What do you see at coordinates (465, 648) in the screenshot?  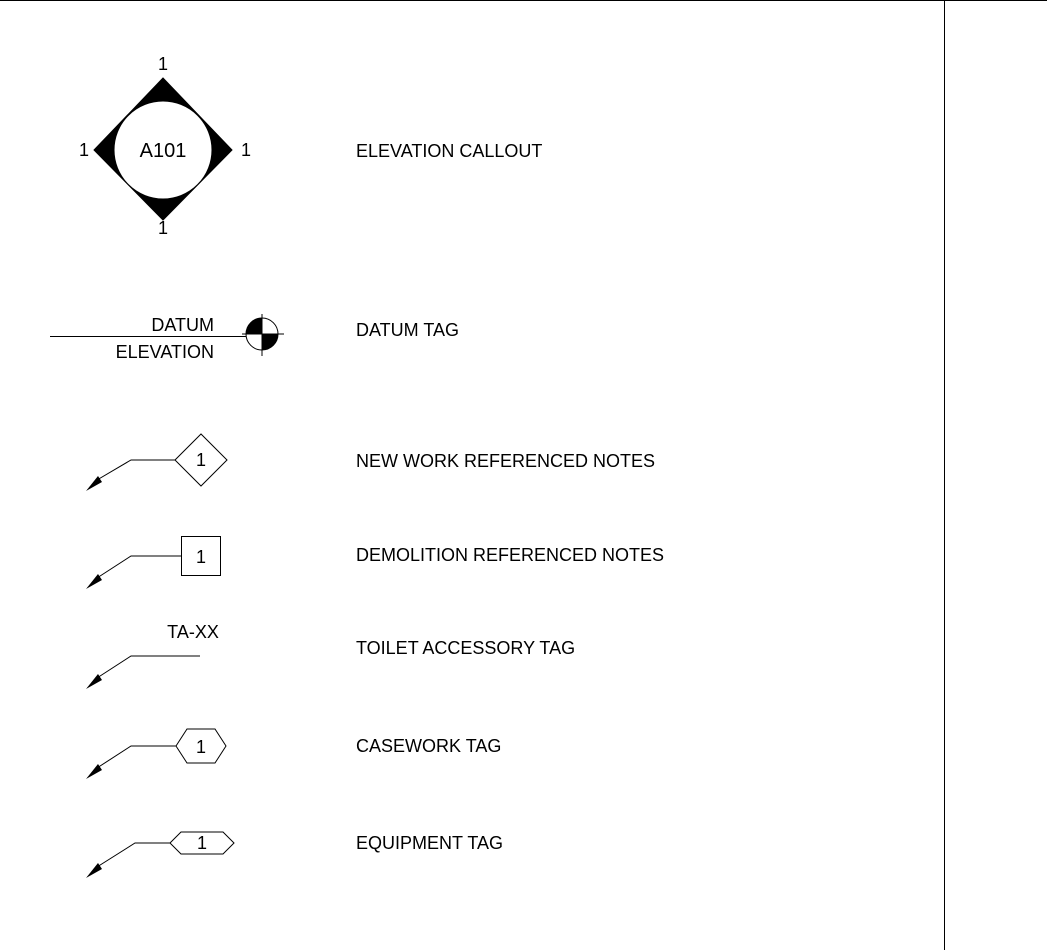 I see `toilet-accessory-description: TOILET ACCESSORY TAG` at bounding box center [465, 648].